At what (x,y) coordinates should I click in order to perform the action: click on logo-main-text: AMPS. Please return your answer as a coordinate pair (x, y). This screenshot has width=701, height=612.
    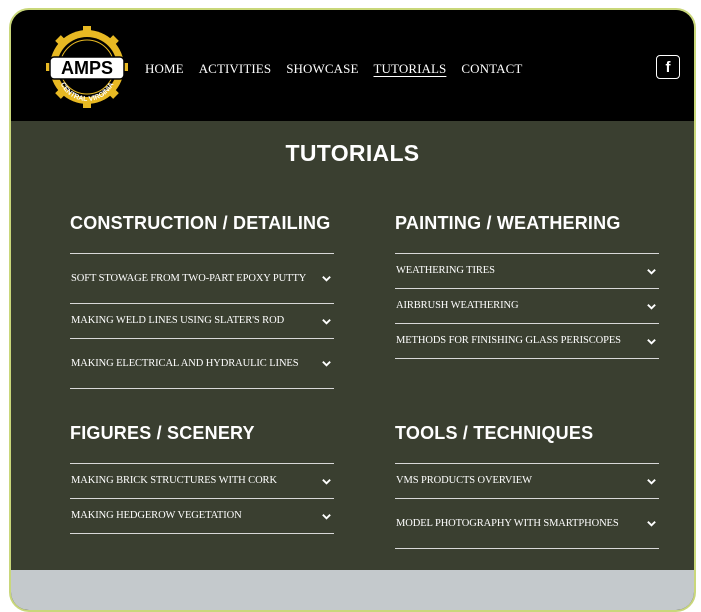
    Looking at the image, I should click on (87, 68).